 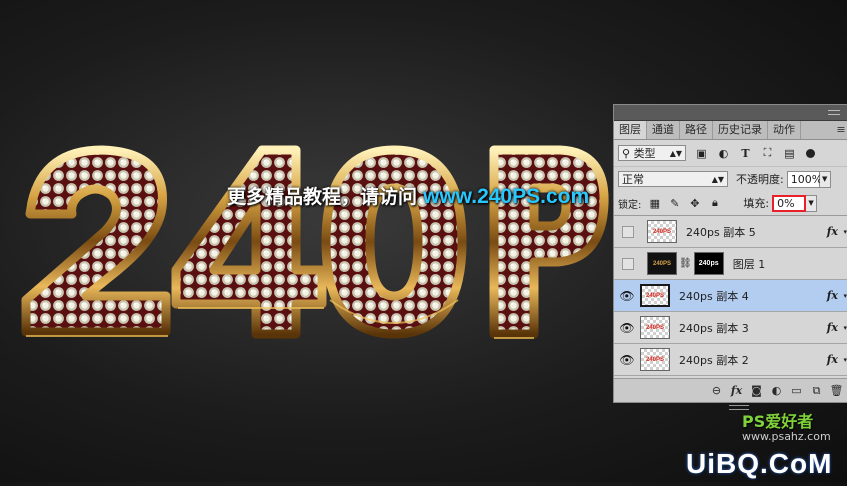 I want to click on add-style-icon: fx, so click(x=736, y=390).